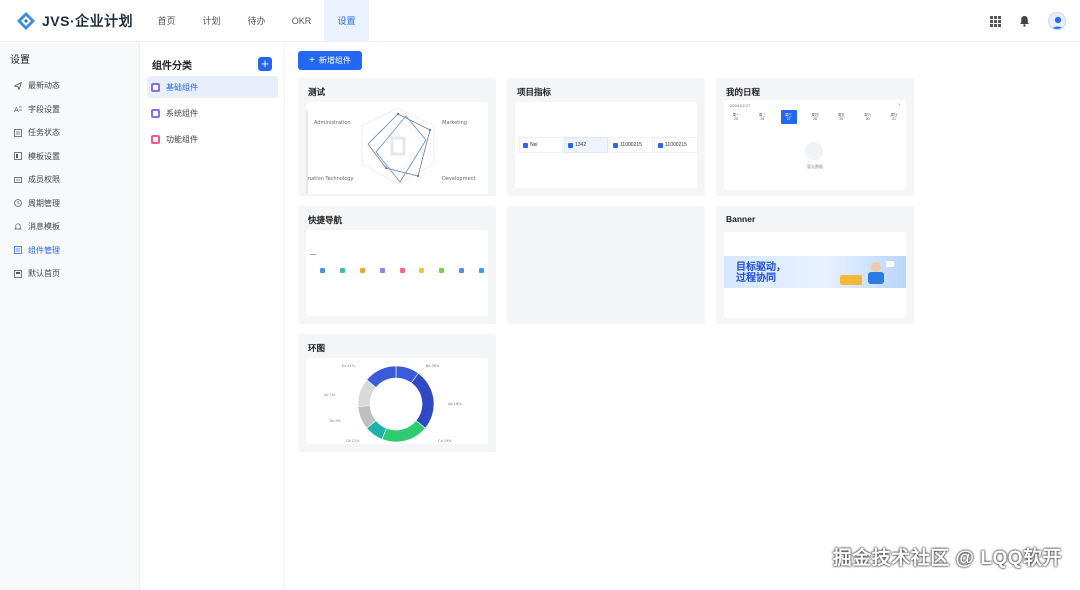 The image size is (1080, 590). What do you see at coordinates (70, 21) in the screenshot?
I see `brand: JVS·企业计划` at bounding box center [70, 21].